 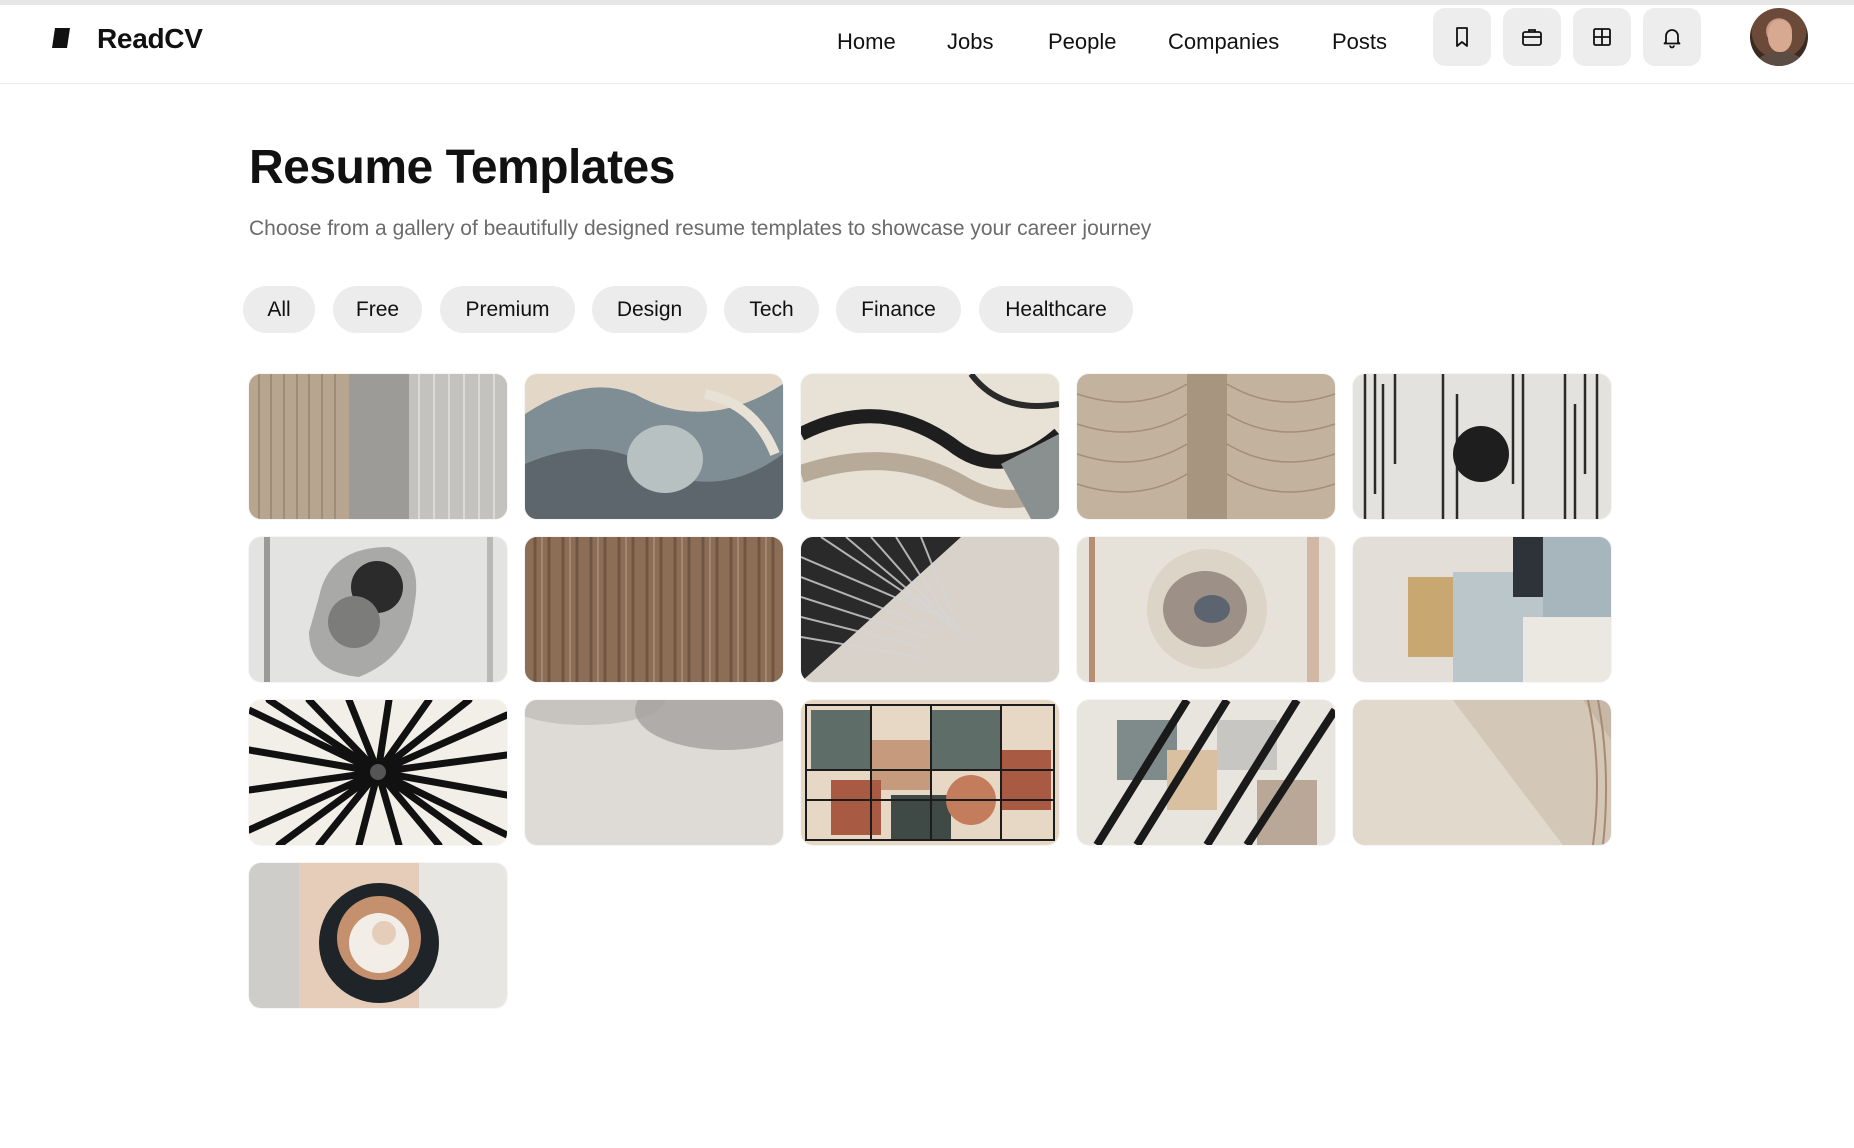 I want to click on bell-icon, so click(x=1672, y=39).